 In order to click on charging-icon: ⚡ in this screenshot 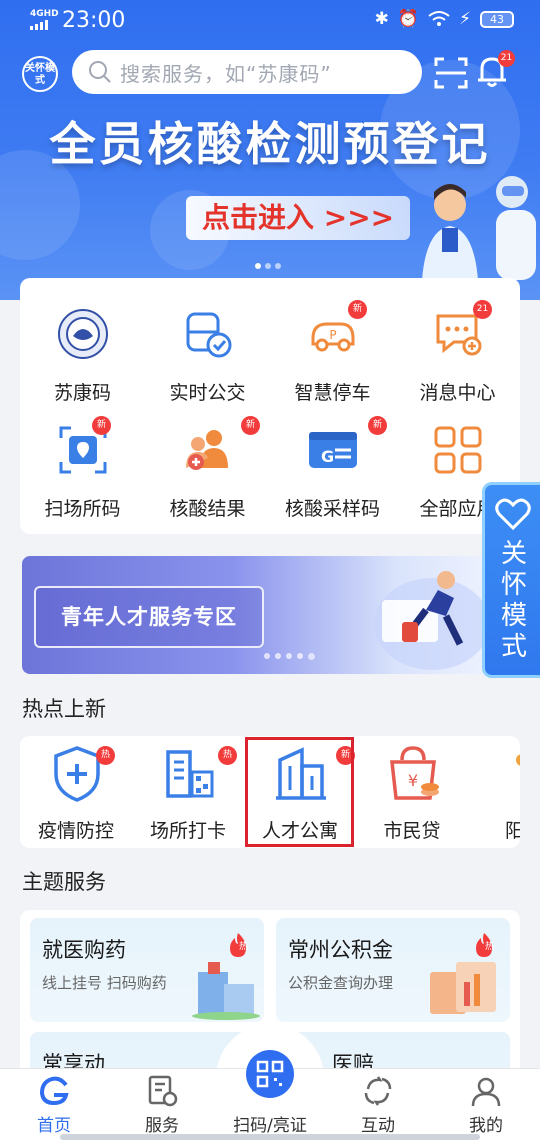, I will do `click(465, 19)`.